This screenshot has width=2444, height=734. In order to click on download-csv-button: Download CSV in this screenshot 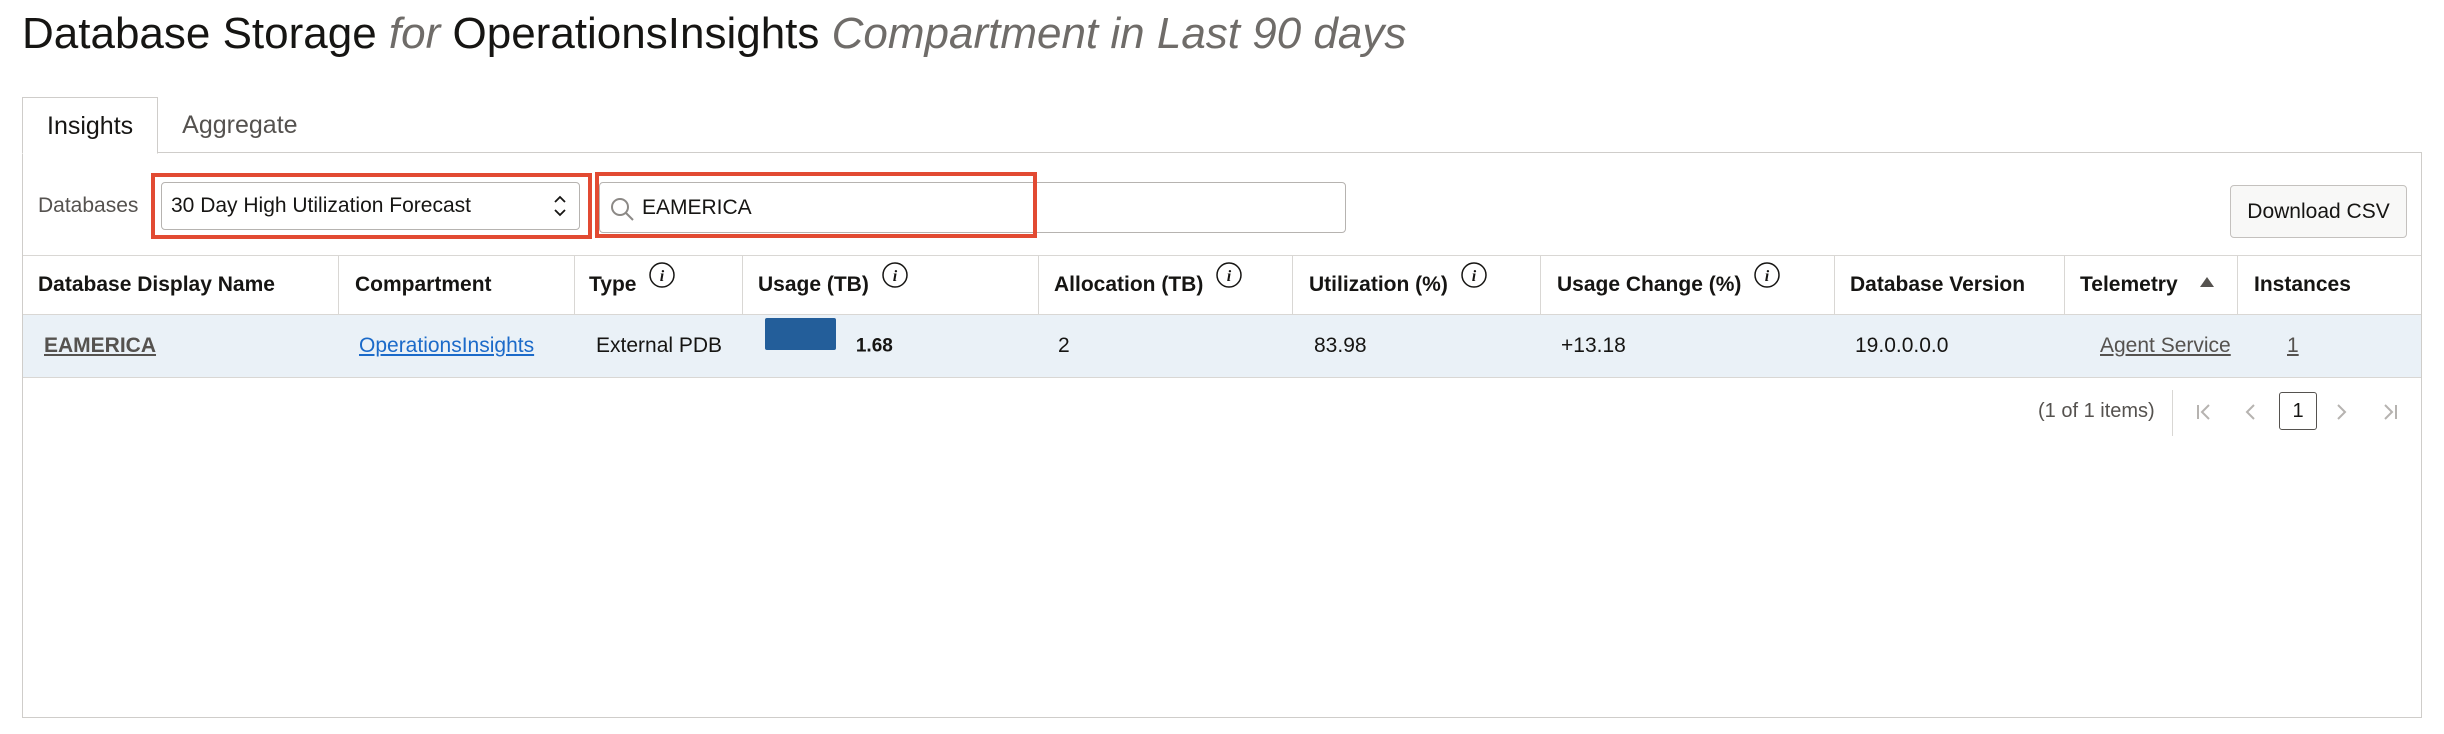, I will do `click(2318, 211)`.